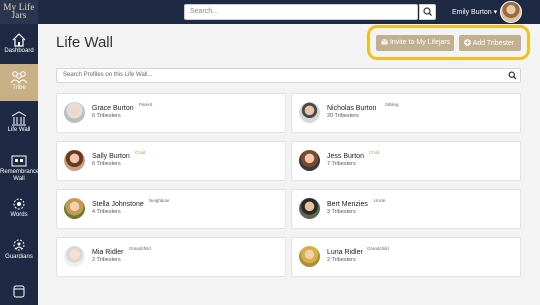 This screenshot has height=305, width=540. I want to click on sidebar-item-life-wall: Life Wall, so click(19, 126).